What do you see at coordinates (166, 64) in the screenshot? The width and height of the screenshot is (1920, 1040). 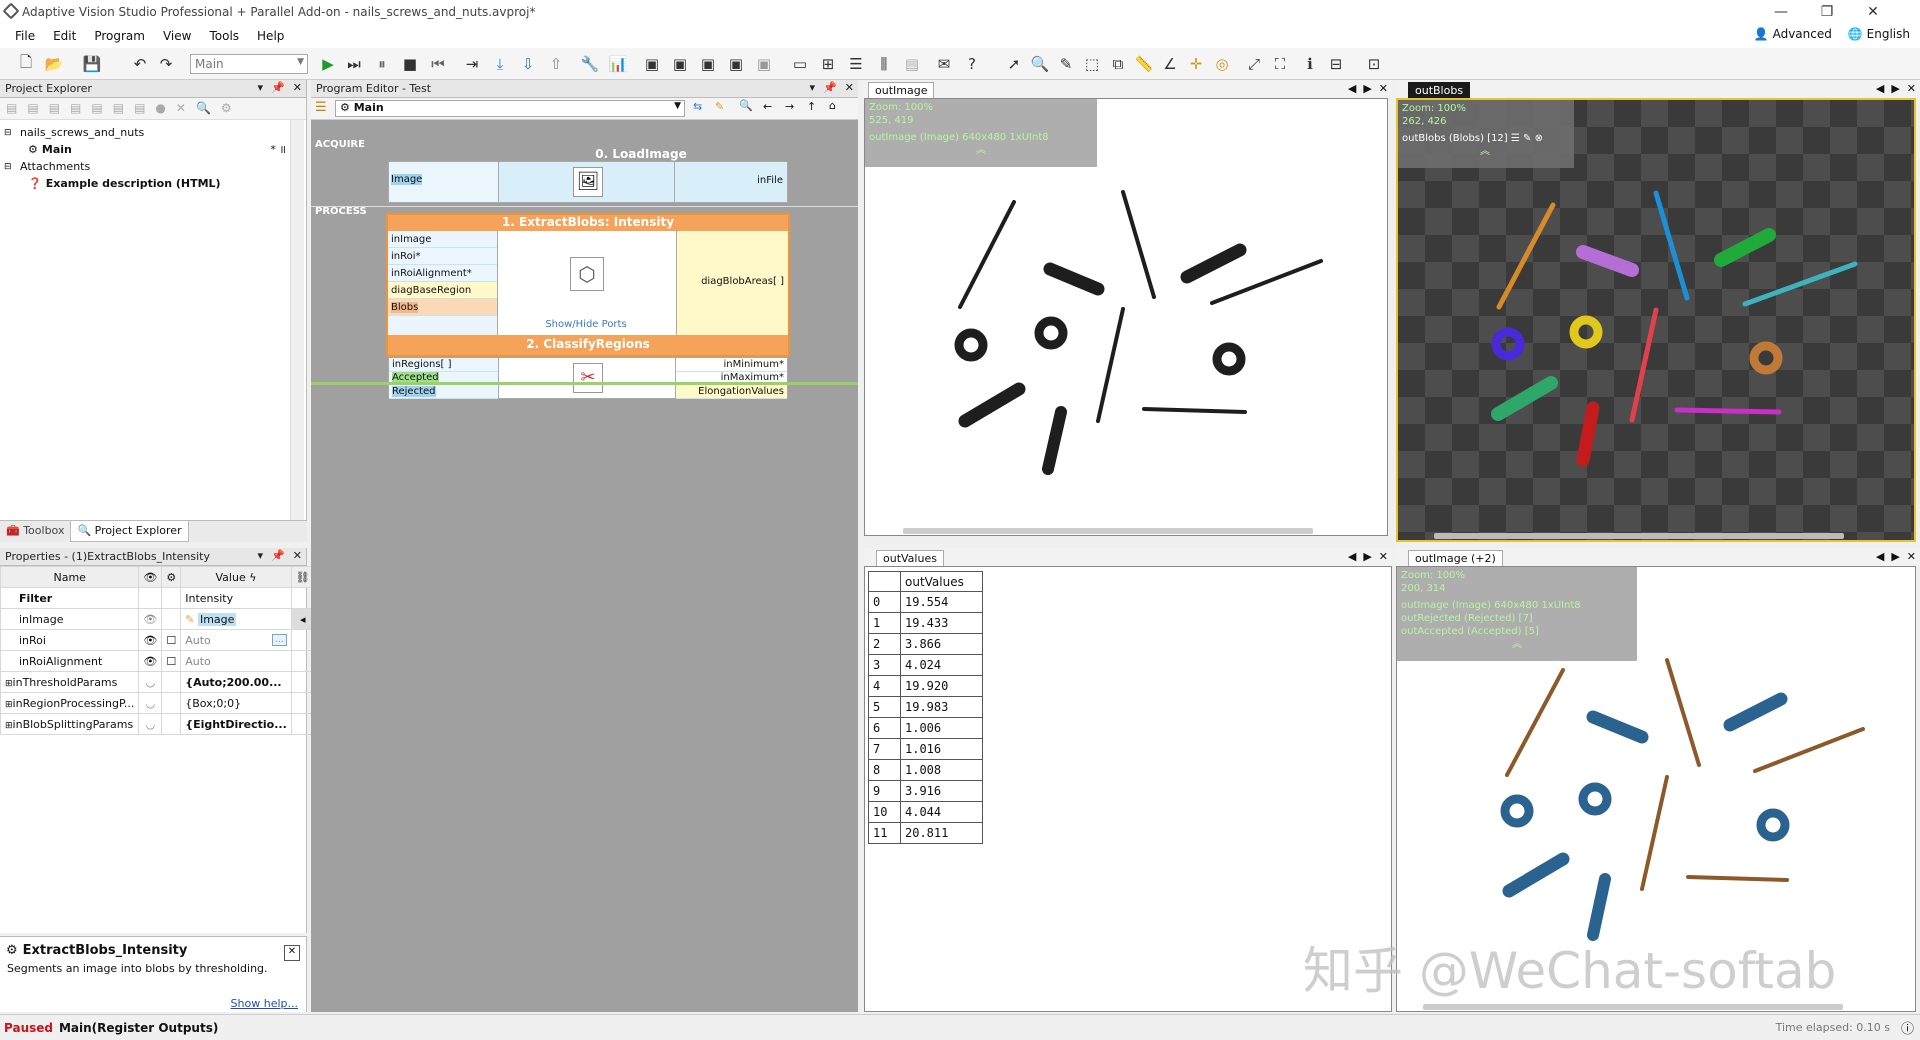 I see `redo-icon: ↷` at bounding box center [166, 64].